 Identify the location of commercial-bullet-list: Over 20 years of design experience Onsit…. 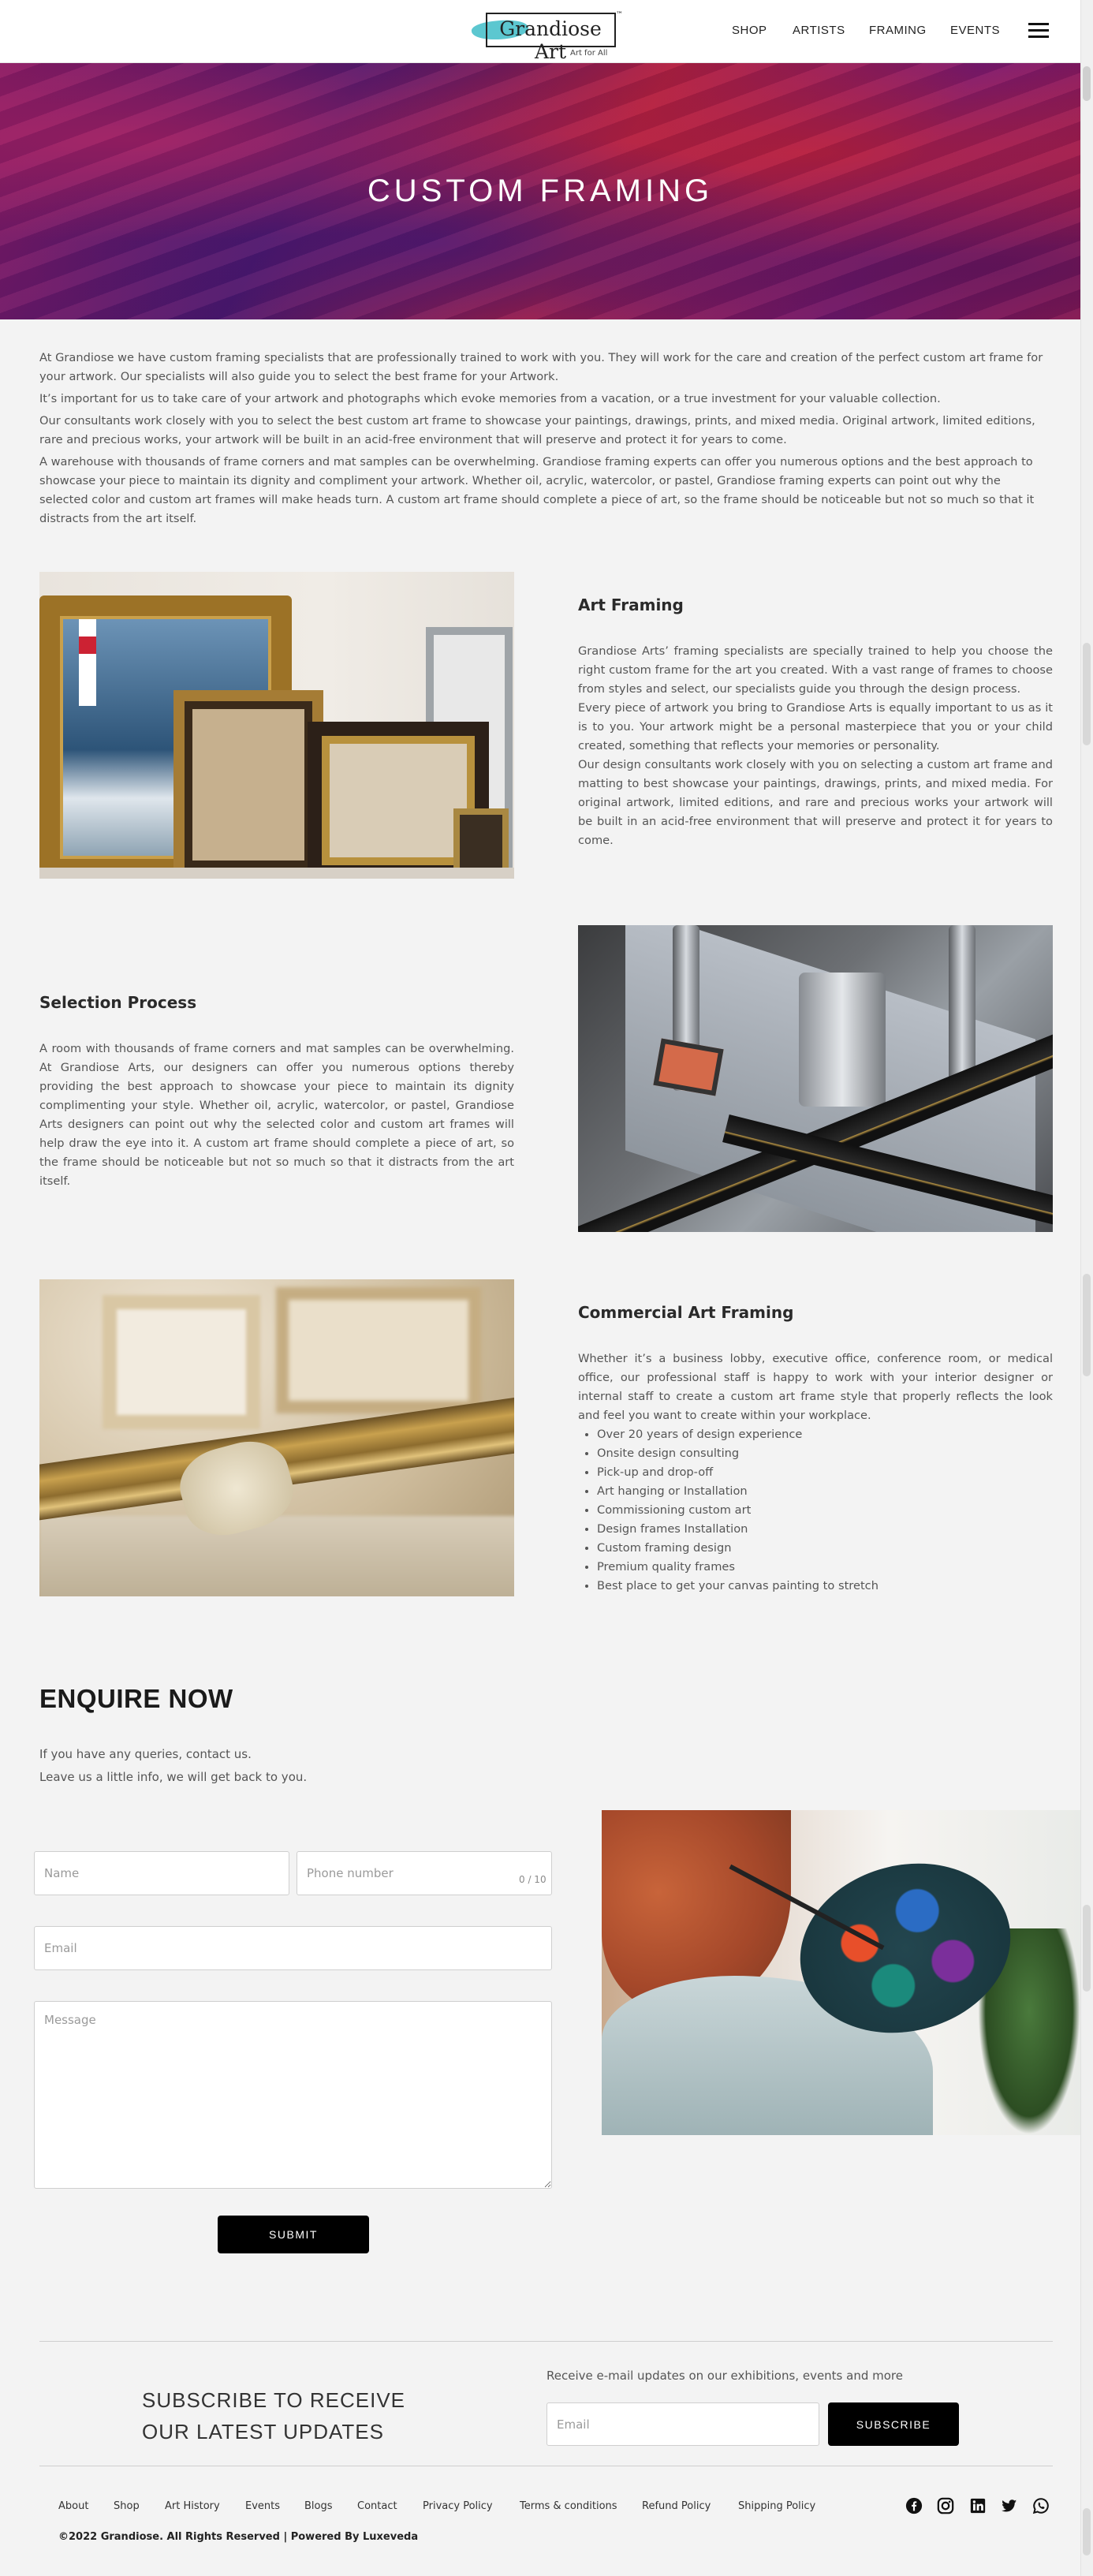
(815, 1510).